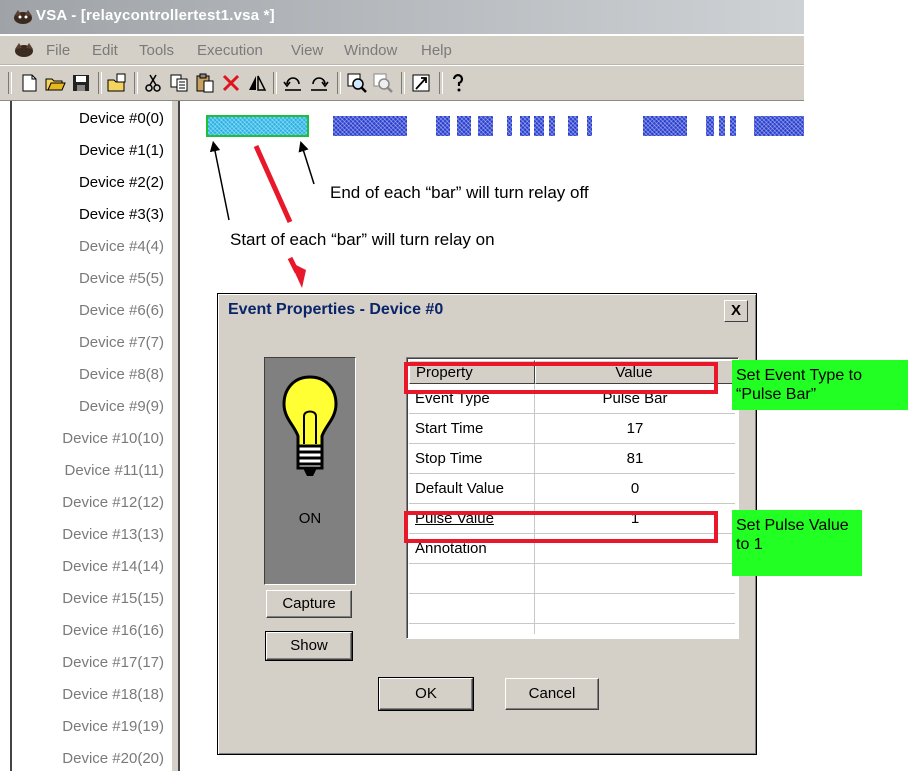 This screenshot has width=924, height=771. What do you see at coordinates (635, 489) in the screenshot?
I see `value-cell: 0` at bounding box center [635, 489].